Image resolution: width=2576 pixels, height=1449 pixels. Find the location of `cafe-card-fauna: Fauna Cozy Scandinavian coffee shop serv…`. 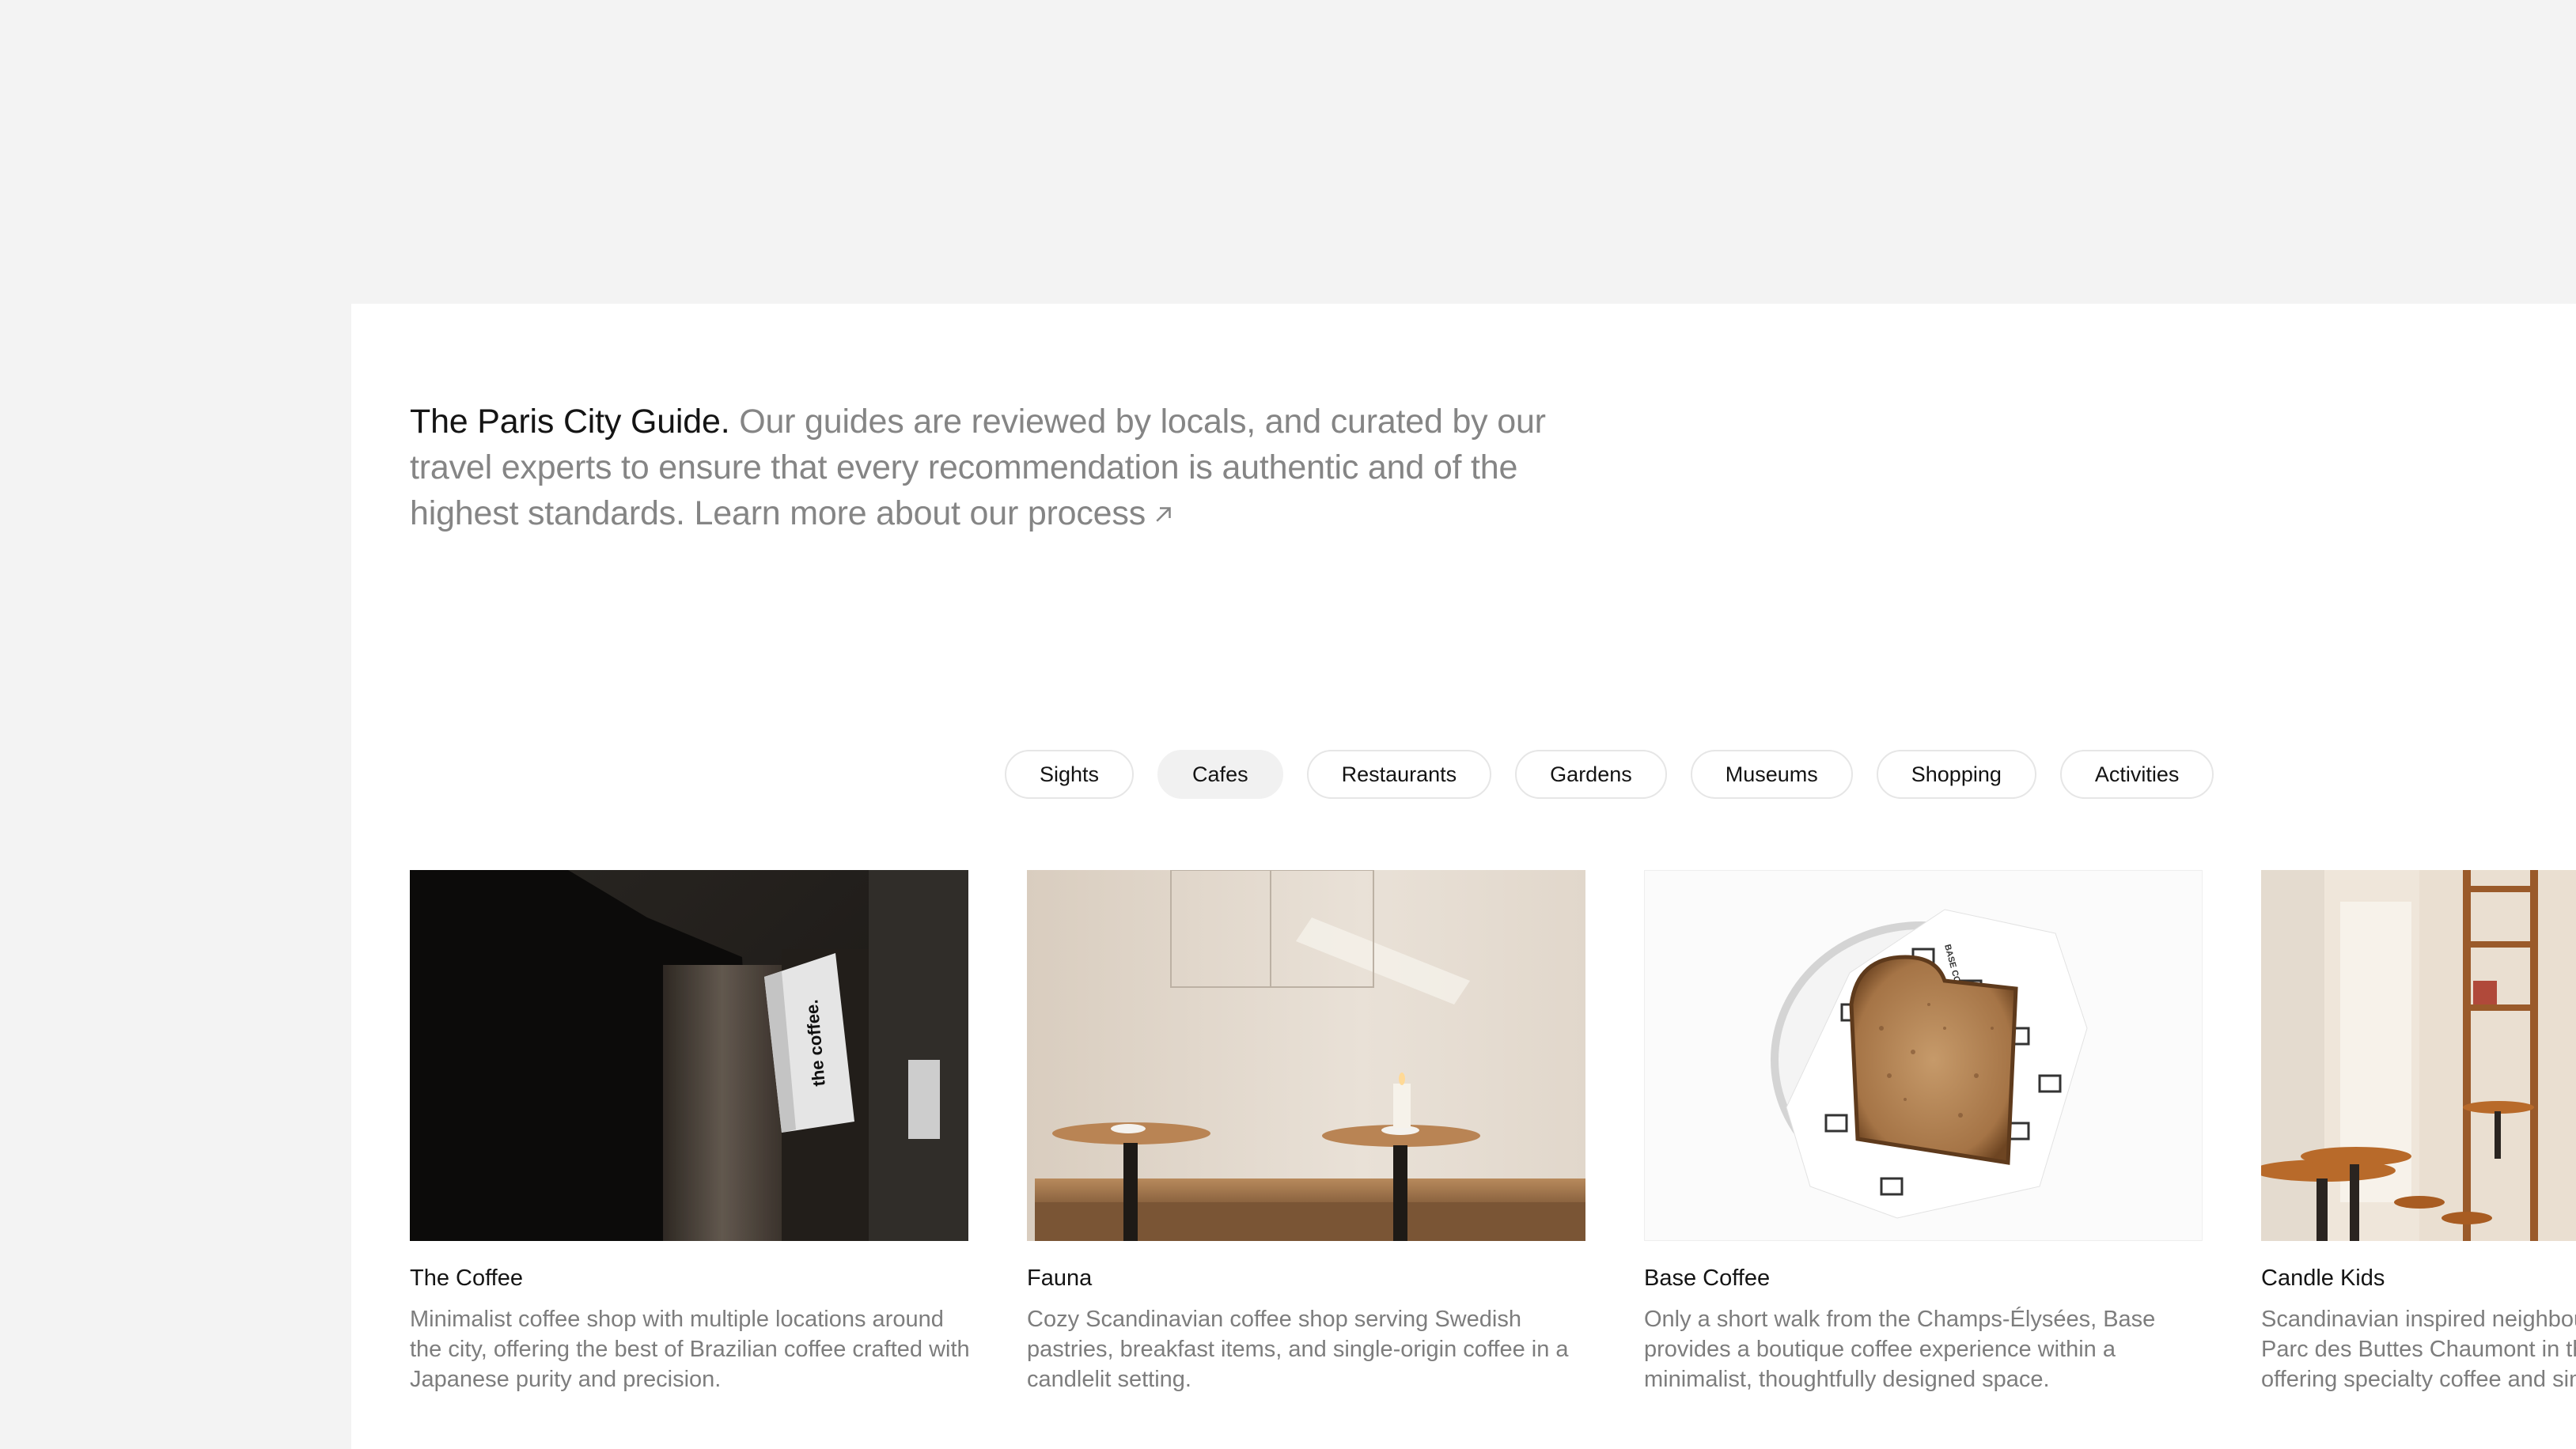

cafe-card-fauna: Fauna Cozy Scandinavian coffee shop serv… is located at coordinates (1306, 1132).